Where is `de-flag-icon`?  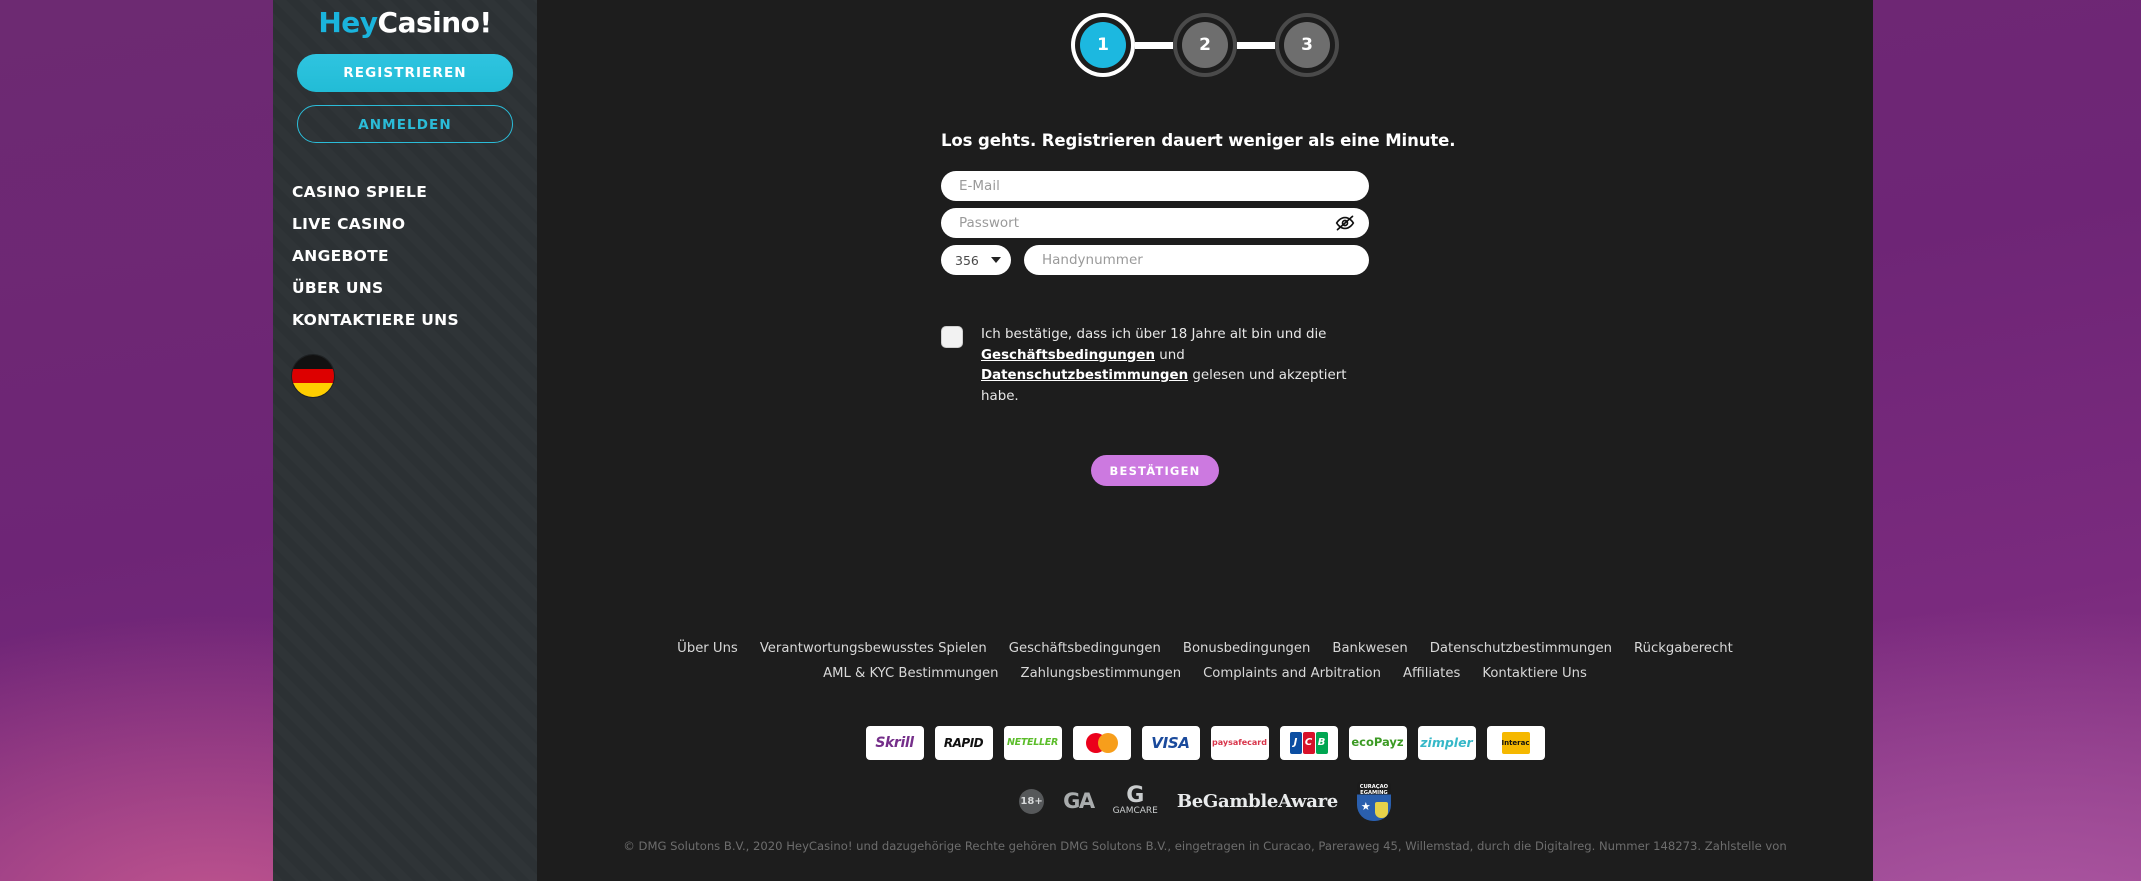
de-flag-icon is located at coordinates (313, 376).